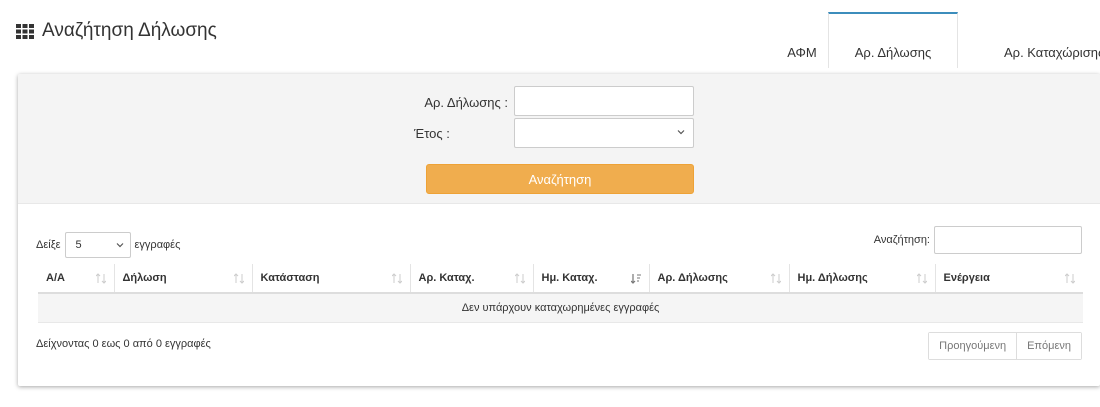 The width and height of the screenshot is (1100, 407). What do you see at coordinates (472, 279) in the screenshot?
I see `column-header-ar-katax: Αρ. Καταχ.` at bounding box center [472, 279].